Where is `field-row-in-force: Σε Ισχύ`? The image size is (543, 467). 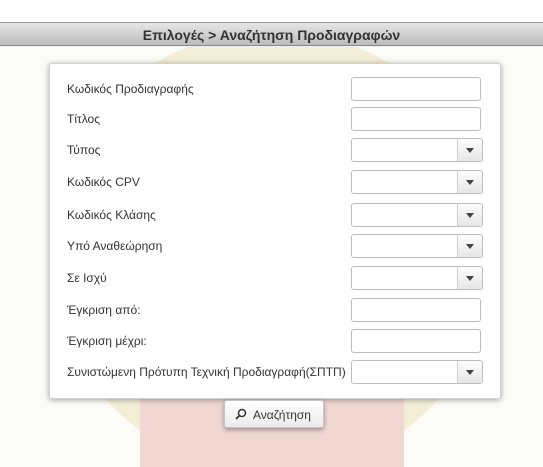
field-row-in-force: Σε Ισχύ is located at coordinates (275, 278).